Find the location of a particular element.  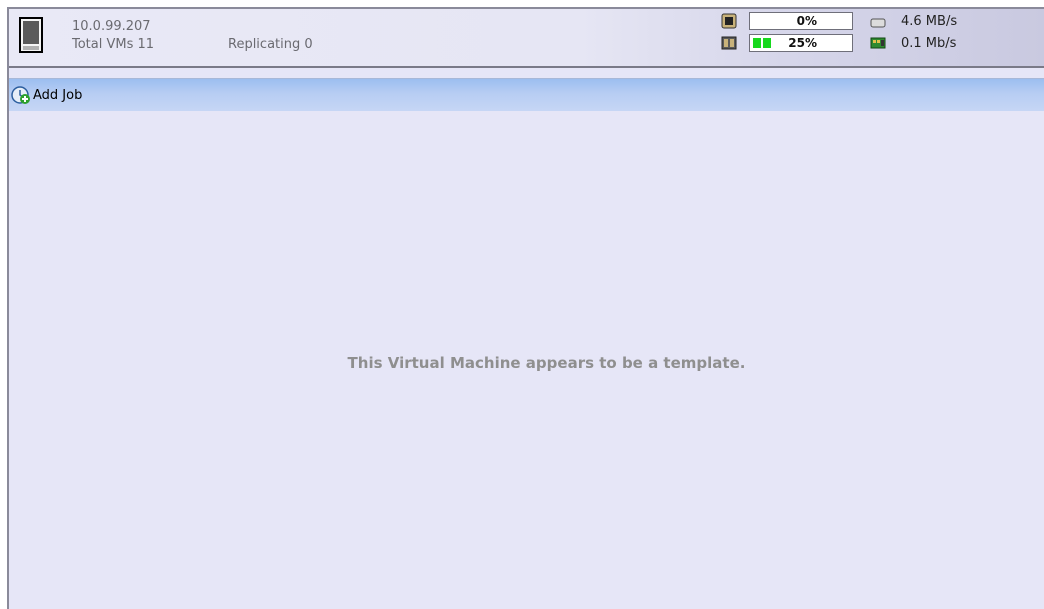

add-job-button: Add Job is located at coordinates (46, 95).